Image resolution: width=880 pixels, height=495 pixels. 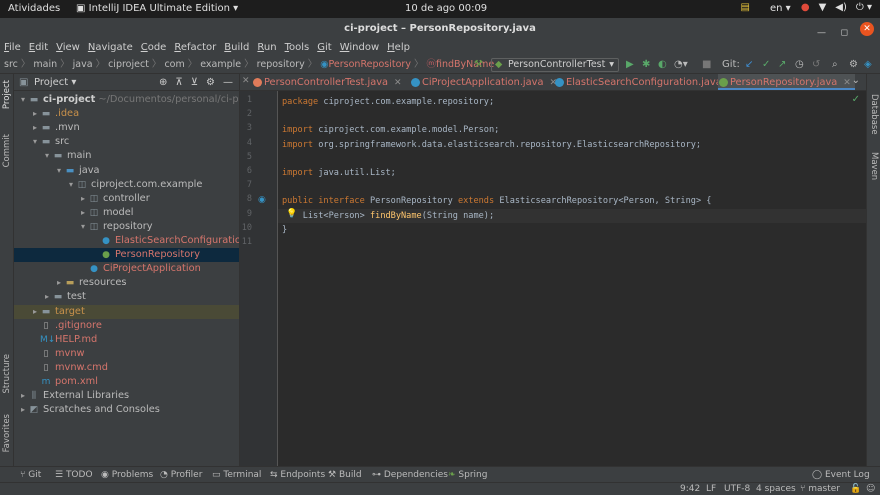 What do you see at coordinates (483, 82) in the screenshot?
I see `tab-ciprojectapplication: CiProjectApplication.java ✕` at bounding box center [483, 82].